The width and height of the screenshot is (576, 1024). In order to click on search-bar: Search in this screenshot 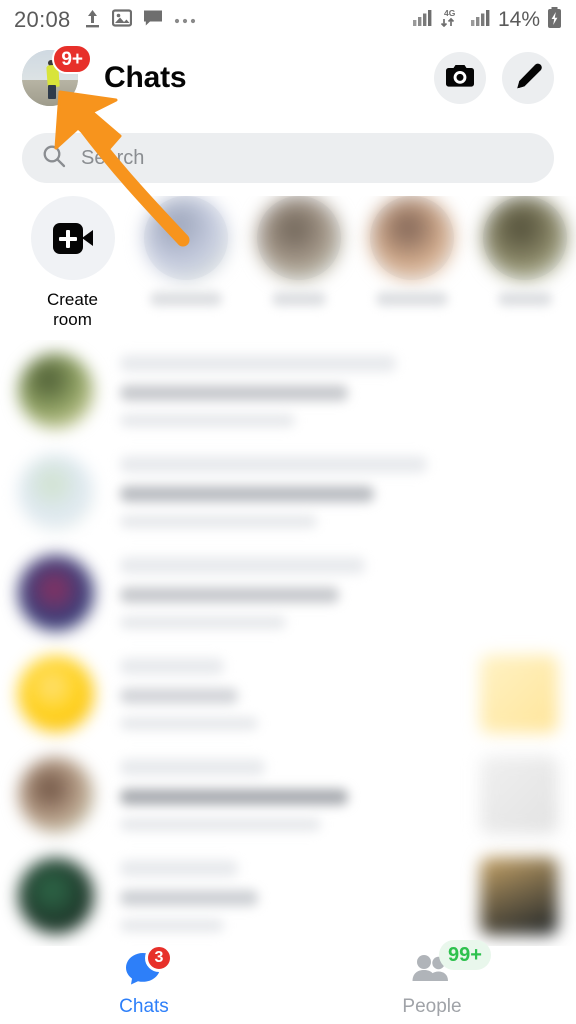, I will do `click(288, 158)`.